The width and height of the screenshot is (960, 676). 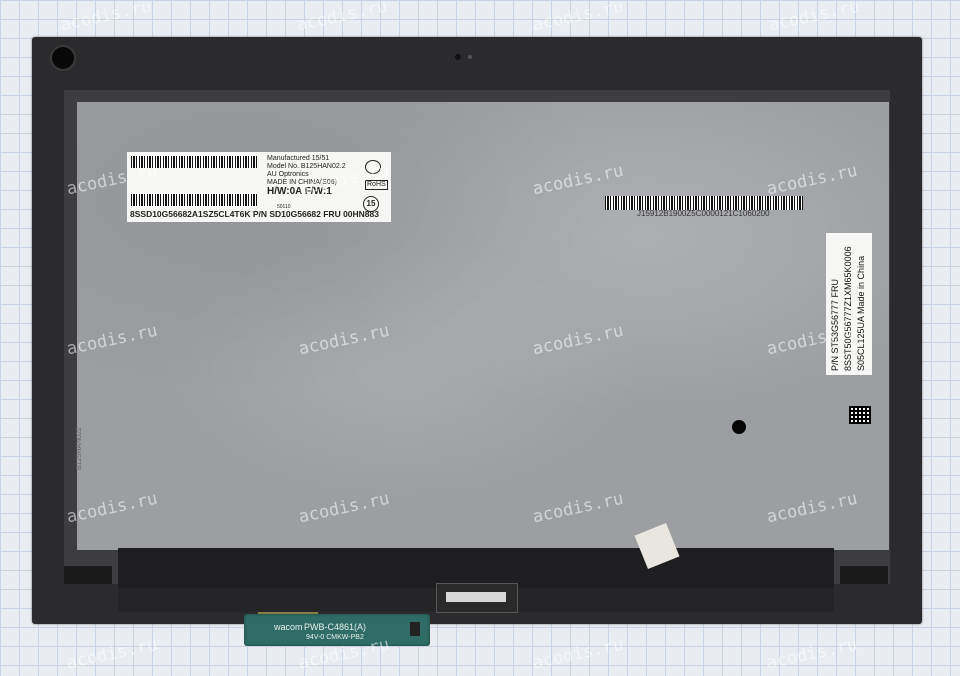 What do you see at coordinates (288, 627) in the screenshot?
I see `pcb-brand-text: wacom` at bounding box center [288, 627].